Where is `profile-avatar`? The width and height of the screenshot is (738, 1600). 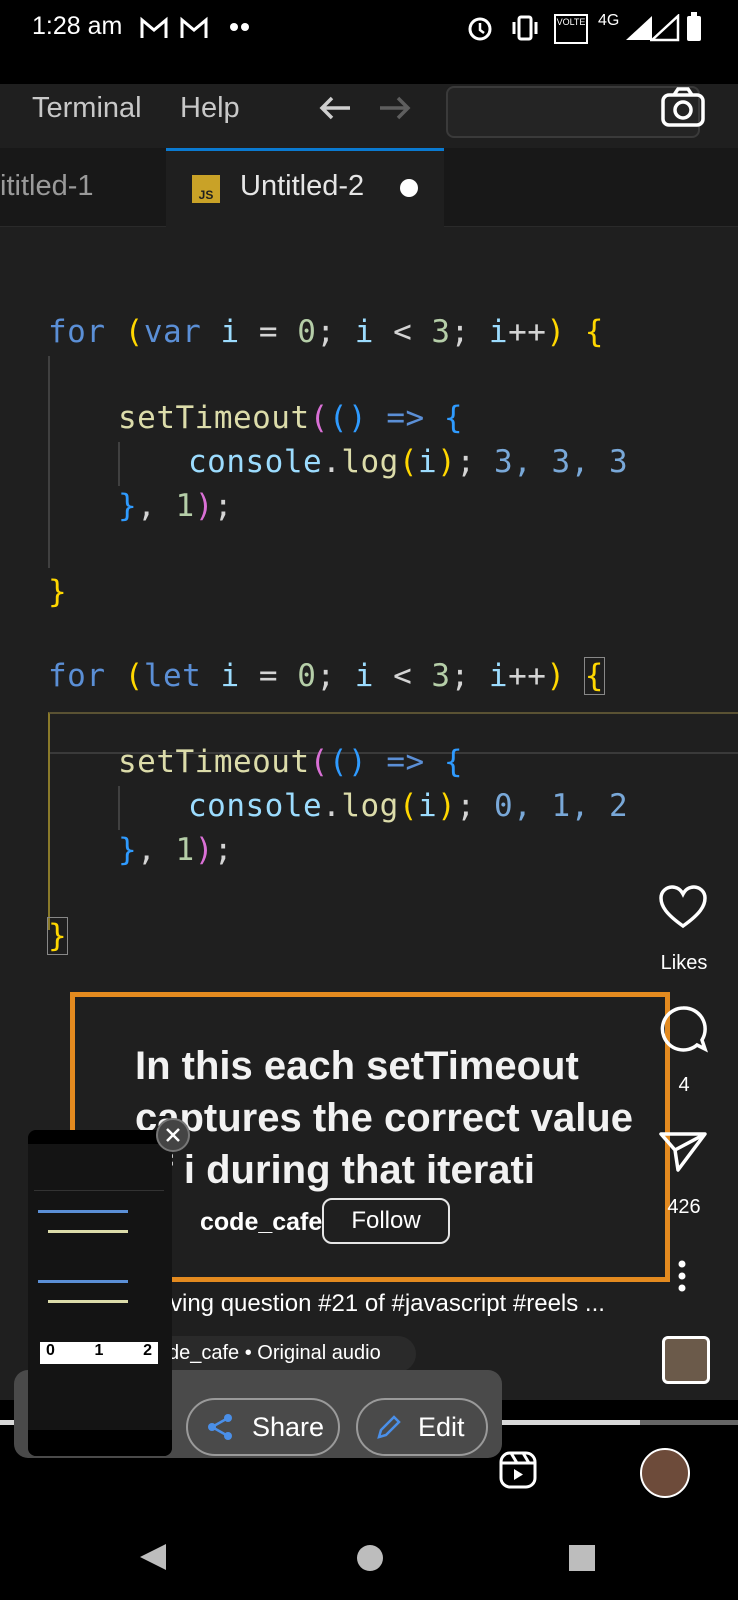 profile-avatar is located at coordinates (665, 1473).